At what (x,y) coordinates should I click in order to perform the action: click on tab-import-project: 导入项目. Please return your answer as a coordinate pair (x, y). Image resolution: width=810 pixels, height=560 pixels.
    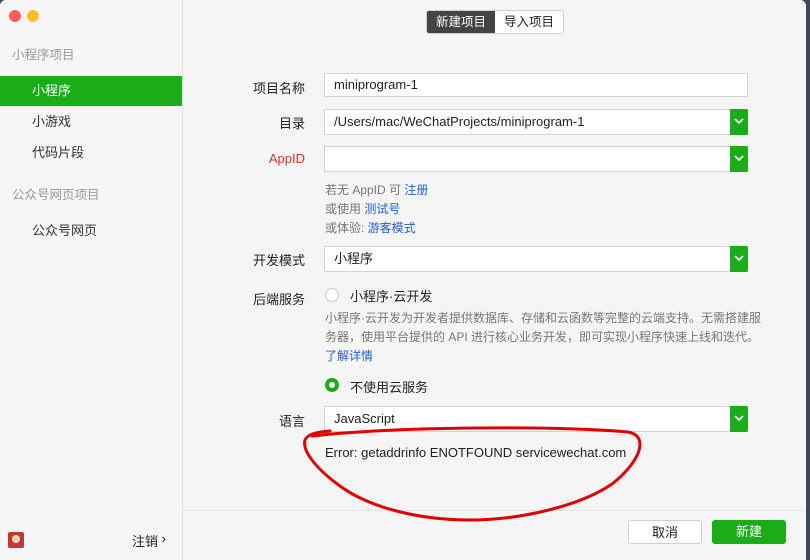
    Looking at the image, I should click on (529, 22).